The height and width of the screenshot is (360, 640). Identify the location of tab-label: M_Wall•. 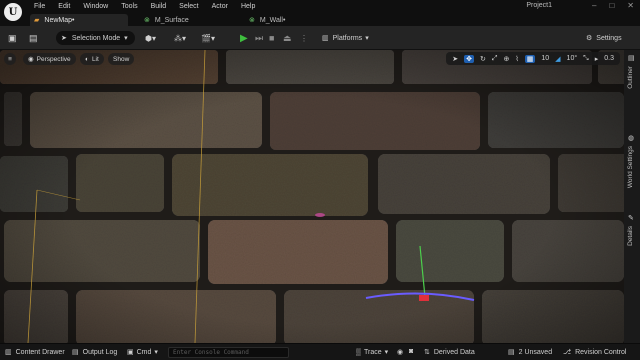
(272, 20).